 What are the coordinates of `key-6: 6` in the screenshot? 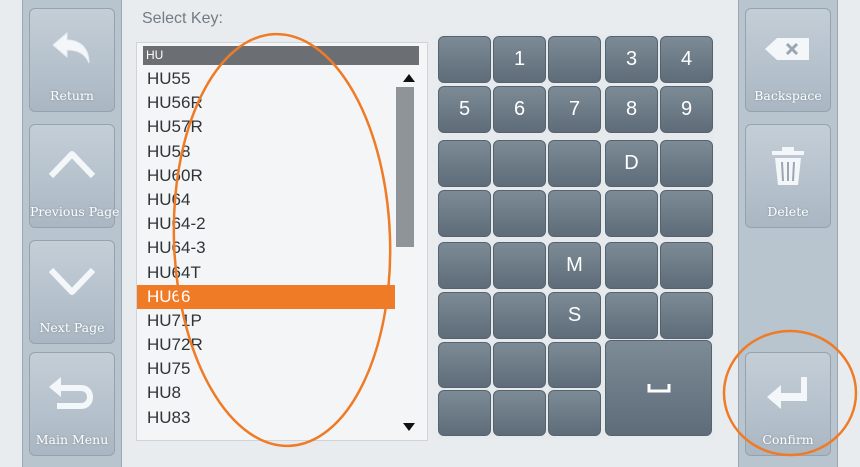 It's located at (519, 109).